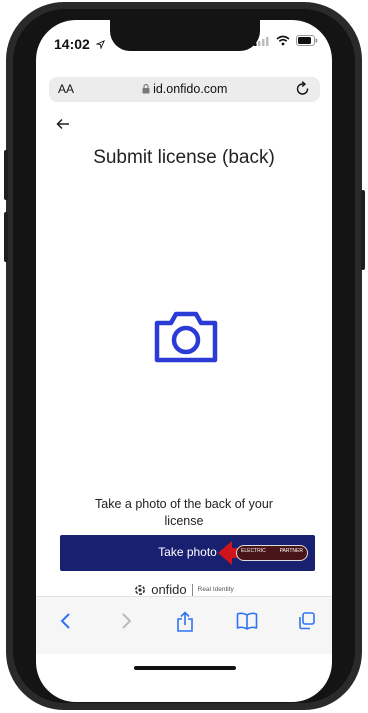  I want to click on browser-forward-icon, so click(126, 621).